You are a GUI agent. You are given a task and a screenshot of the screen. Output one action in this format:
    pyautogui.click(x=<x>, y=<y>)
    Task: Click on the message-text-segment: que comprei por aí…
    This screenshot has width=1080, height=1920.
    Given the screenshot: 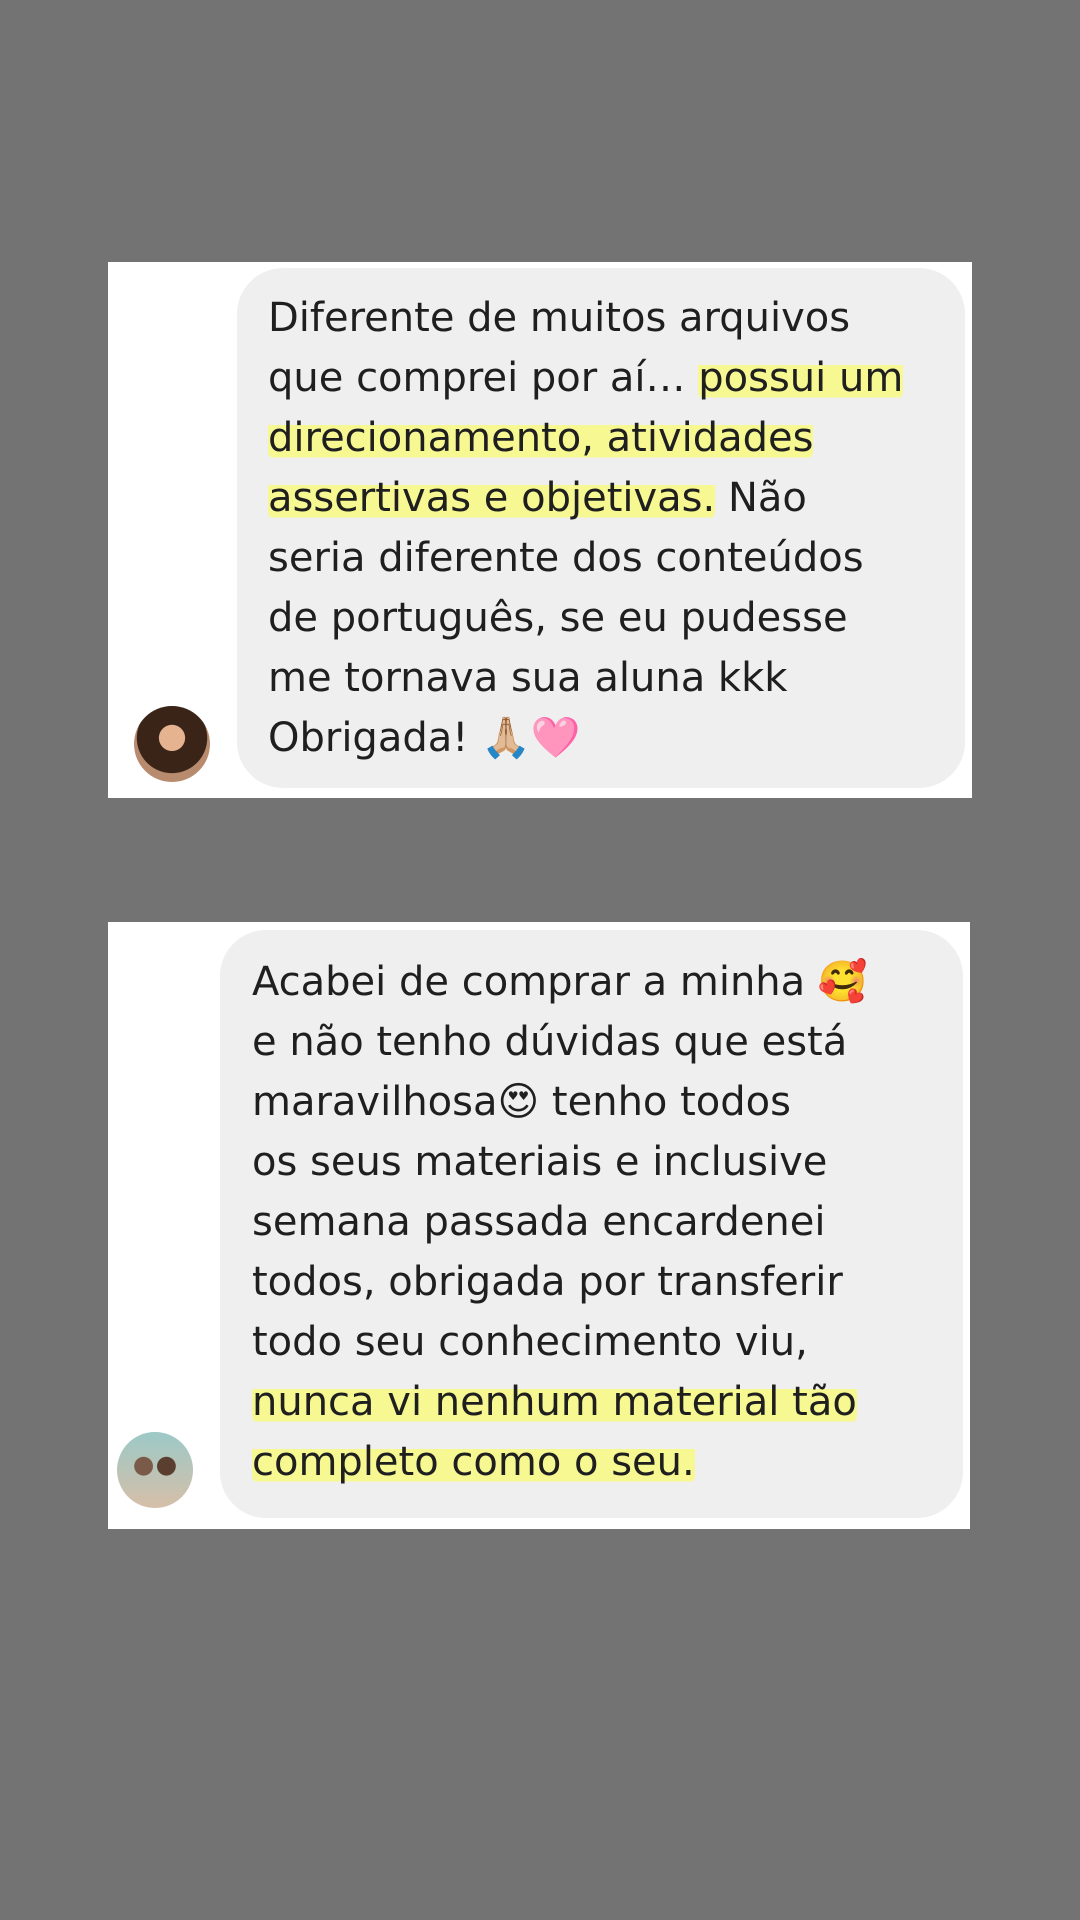 What is the action you would take?
    pyautogui.click(x=483, y=378)
    